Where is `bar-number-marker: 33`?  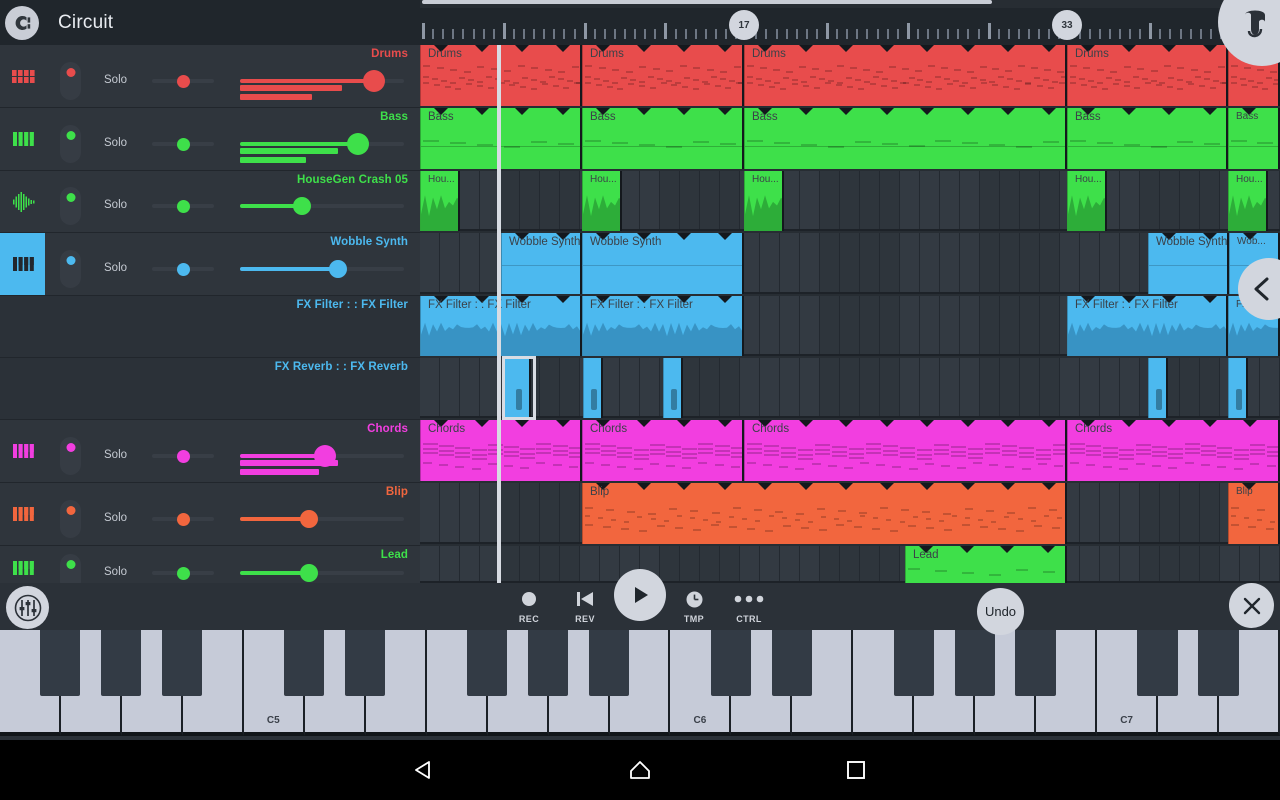 bar-number-marker: 33 is located at coordinates (1067, 25).